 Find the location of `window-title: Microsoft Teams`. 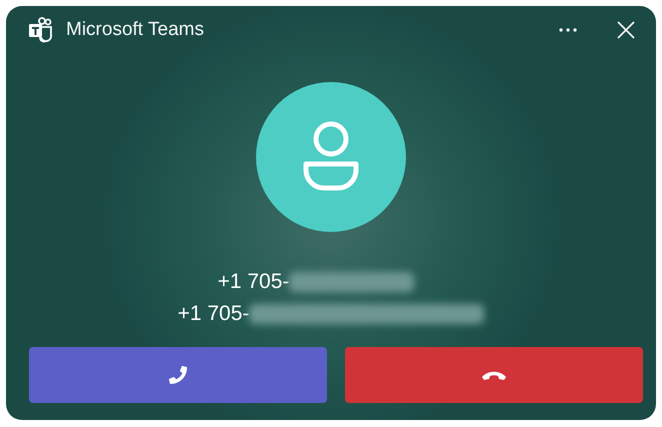

window-title: Microsoft Teams is located at coordinates (135, 30).